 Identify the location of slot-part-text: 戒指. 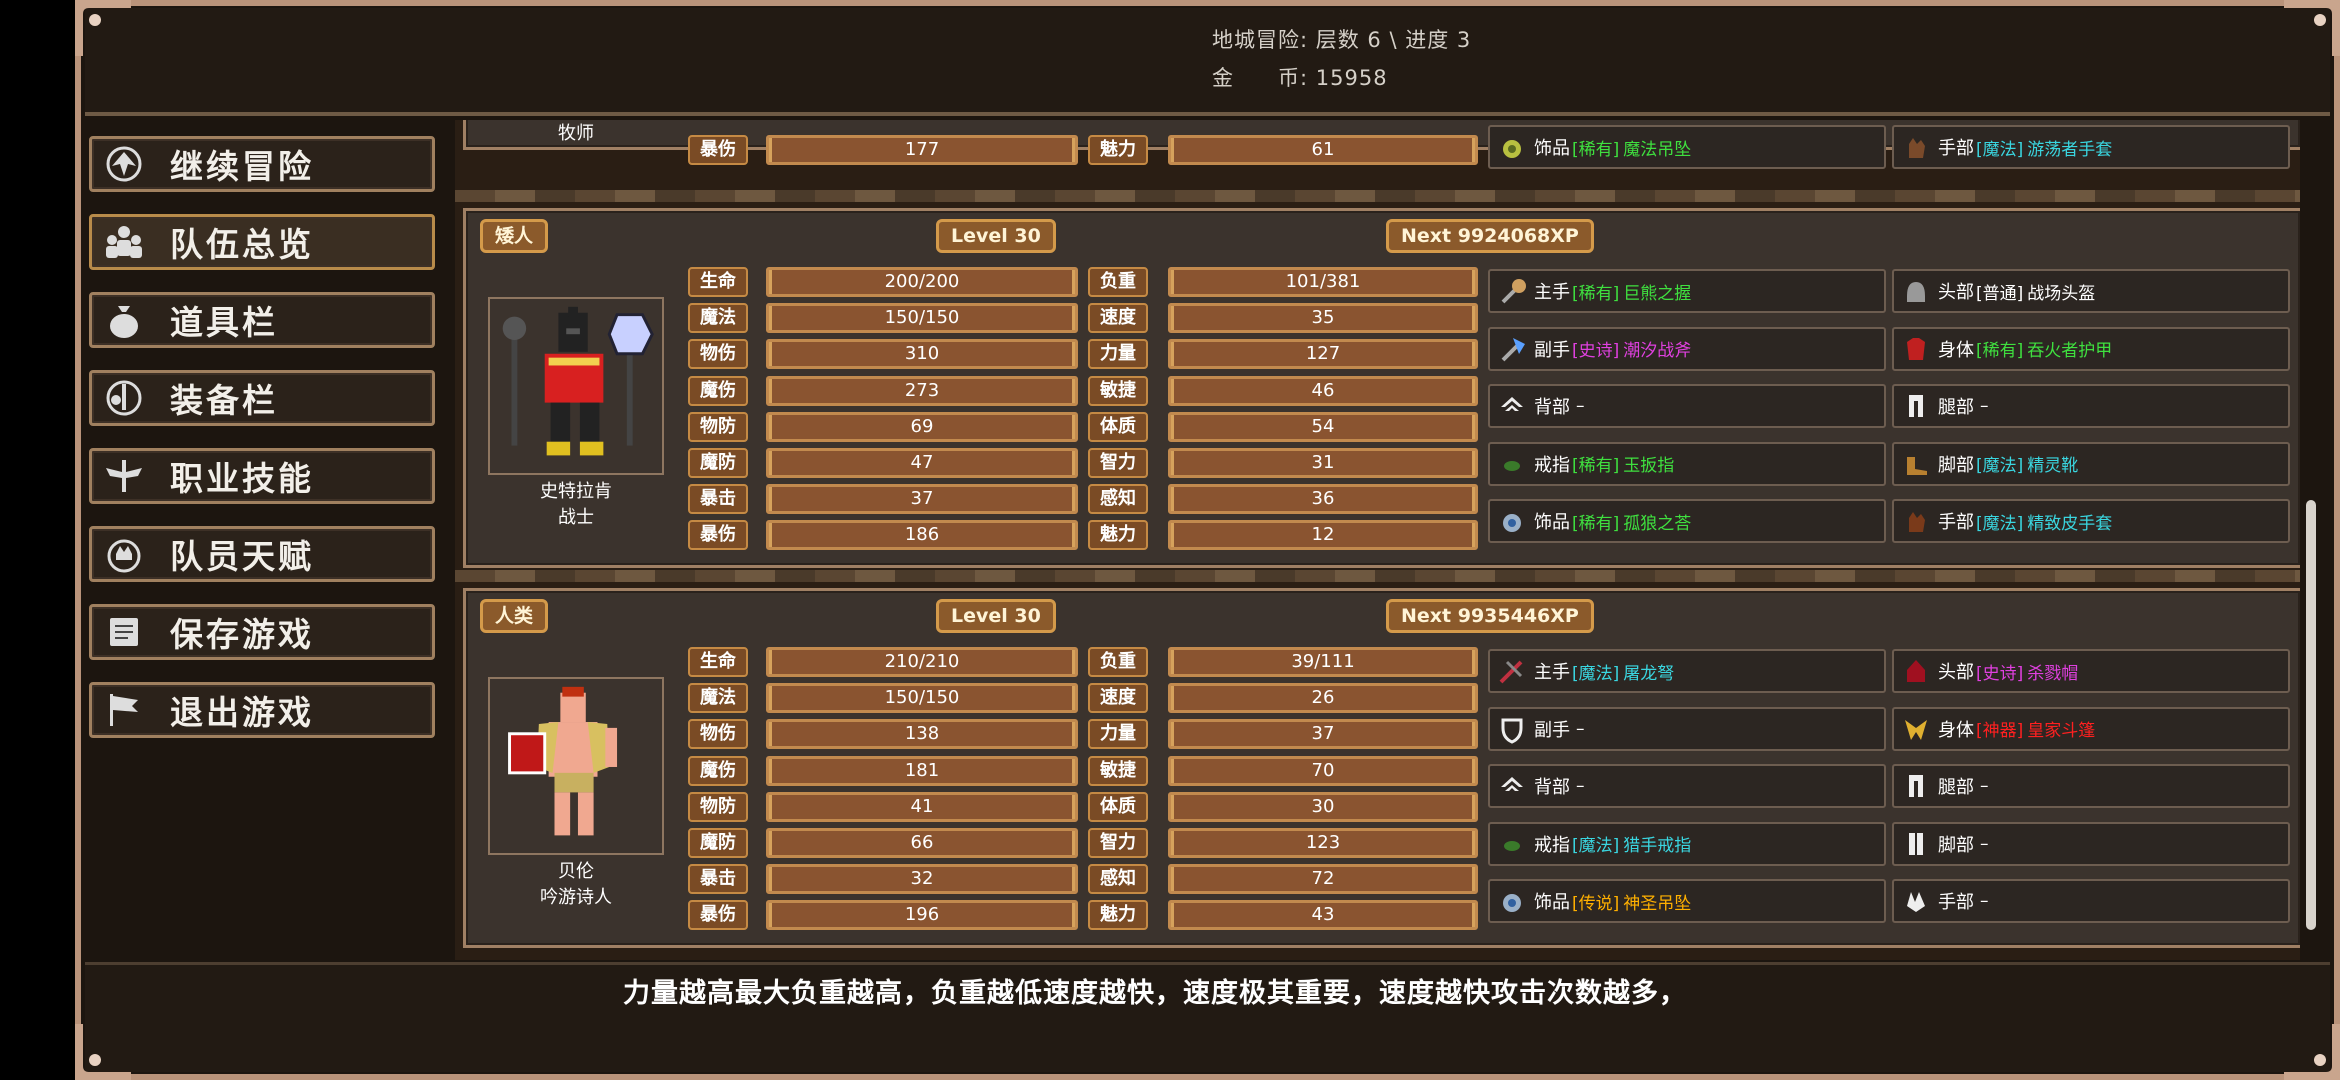
(1552, 845).